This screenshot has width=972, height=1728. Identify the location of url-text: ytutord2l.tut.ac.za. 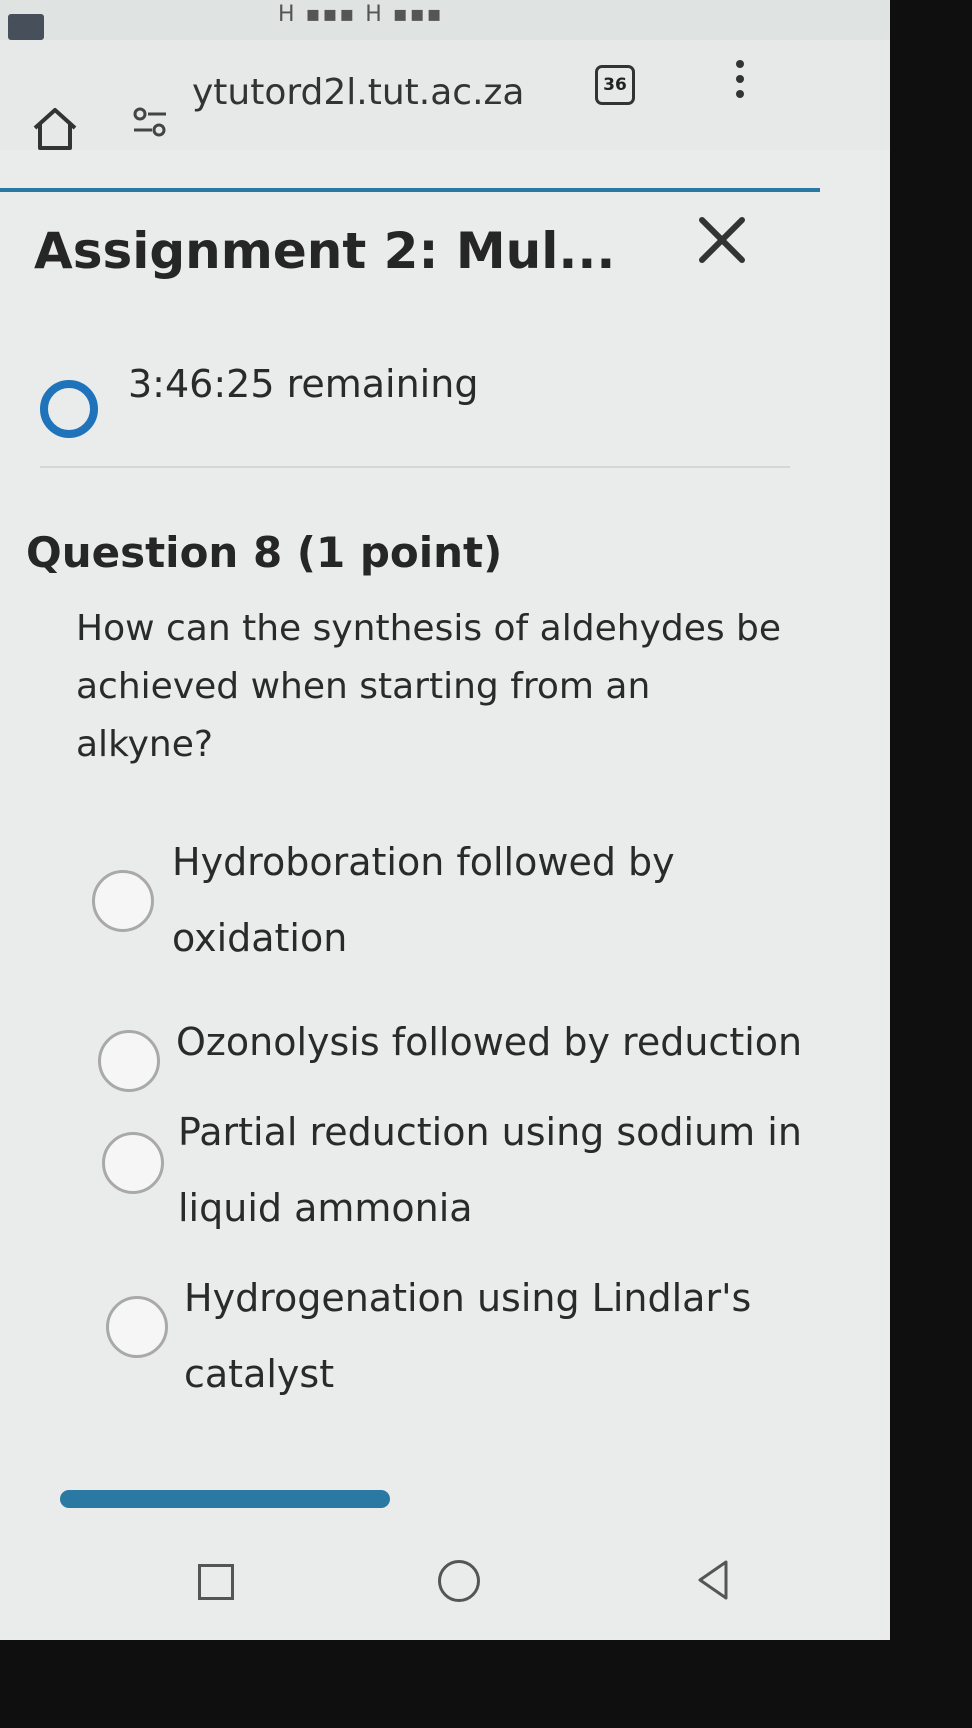
(358, 92).